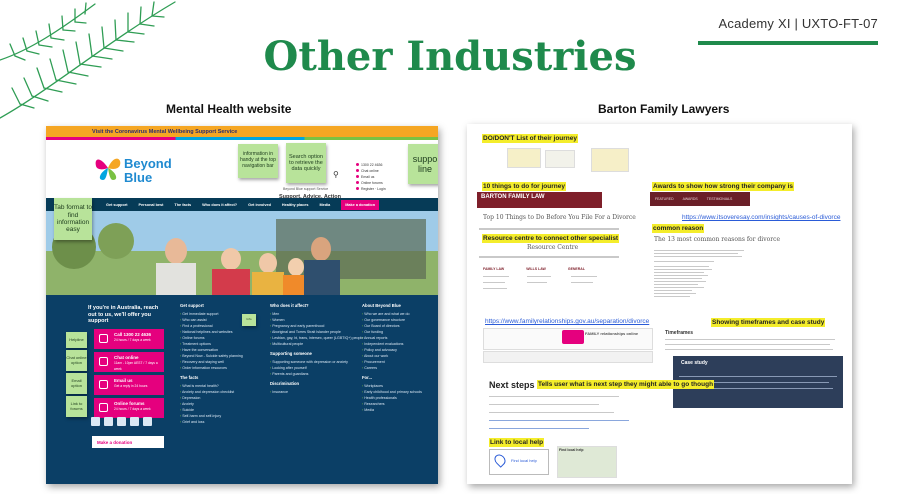 This screenshot has height=494, width=900. I want to click on footer-link: Multicultural people, so click(316, 344).